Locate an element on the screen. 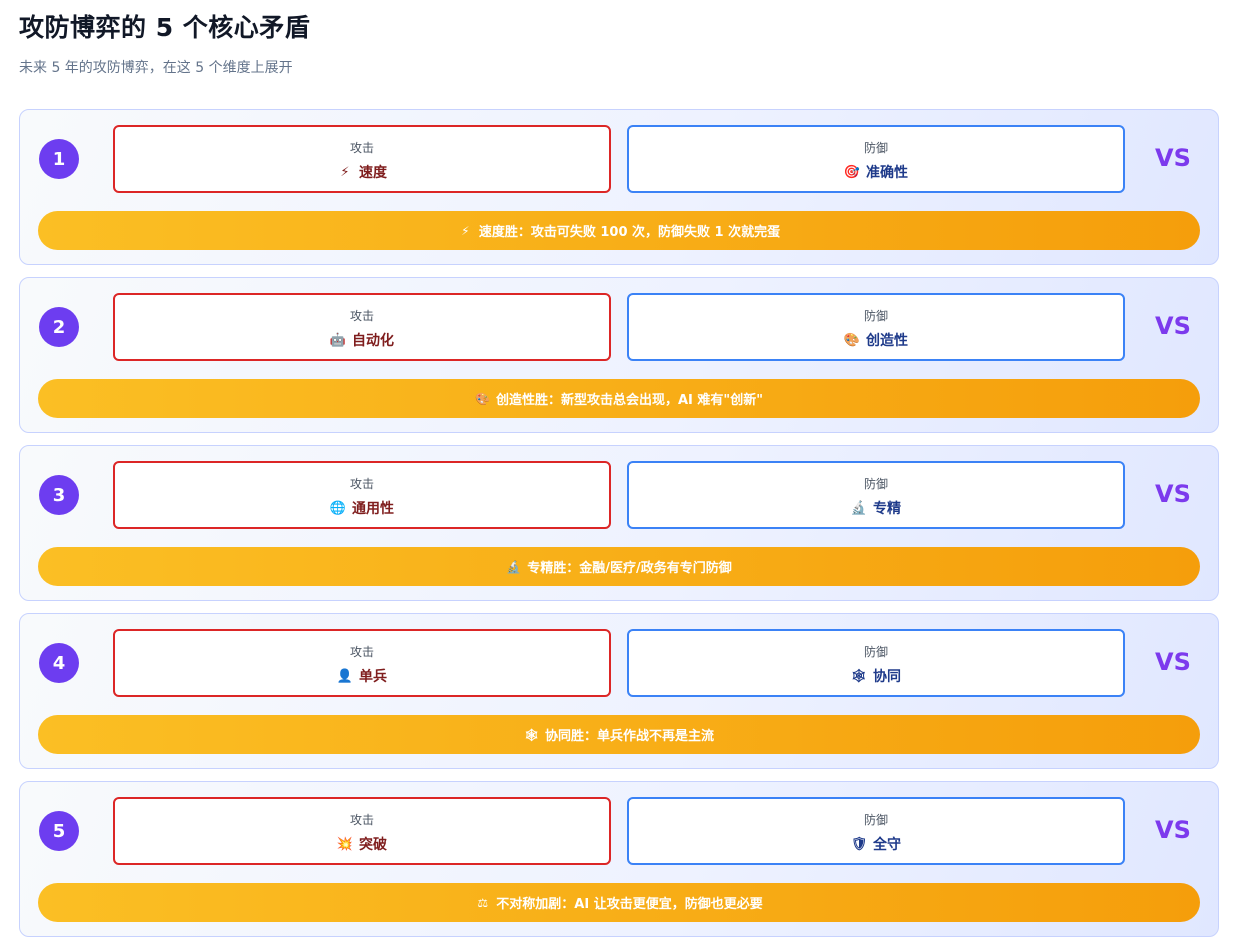 The width and height of the screenshot is (1248, 952). attack-card: 攻击 💥 突破 is located at coordinates (362, 831).